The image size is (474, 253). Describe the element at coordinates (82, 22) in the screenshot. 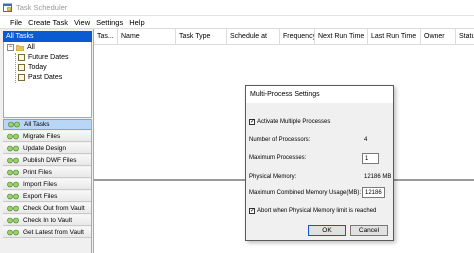

I see `menu-view: View` at that location.